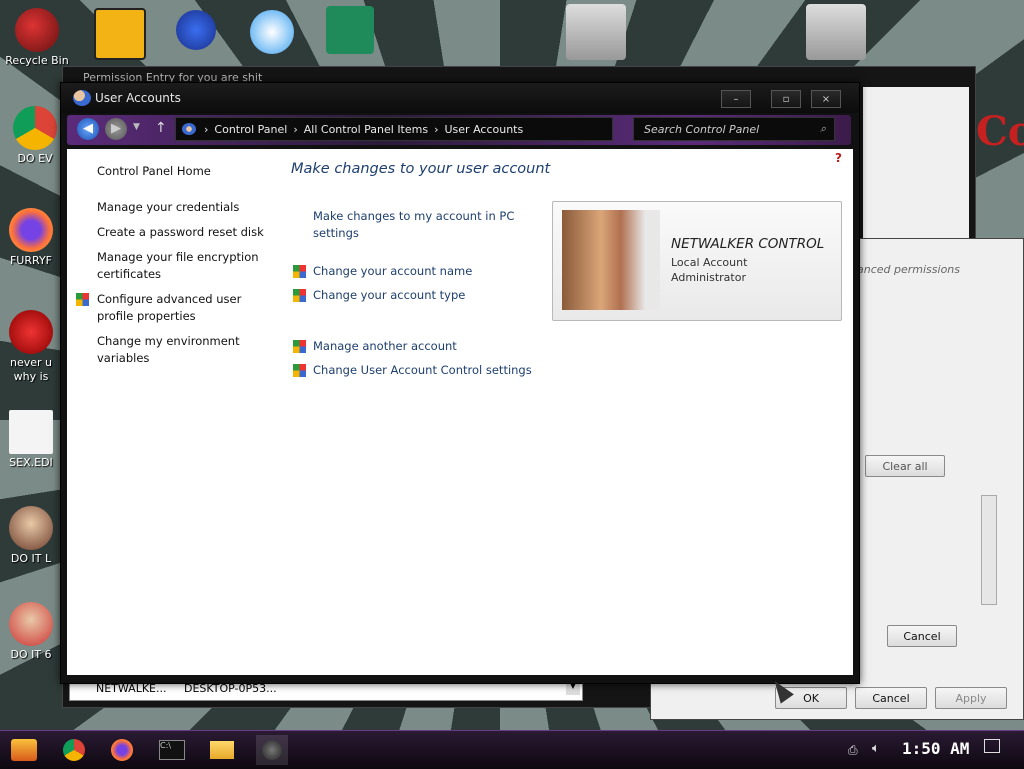 Image resolution: width=1024 pixels, height=769 pixels. Describe the element at coordinates (748, 244) in the screenshot. I see `account-name: NETWALKER CONTROL` at that location.